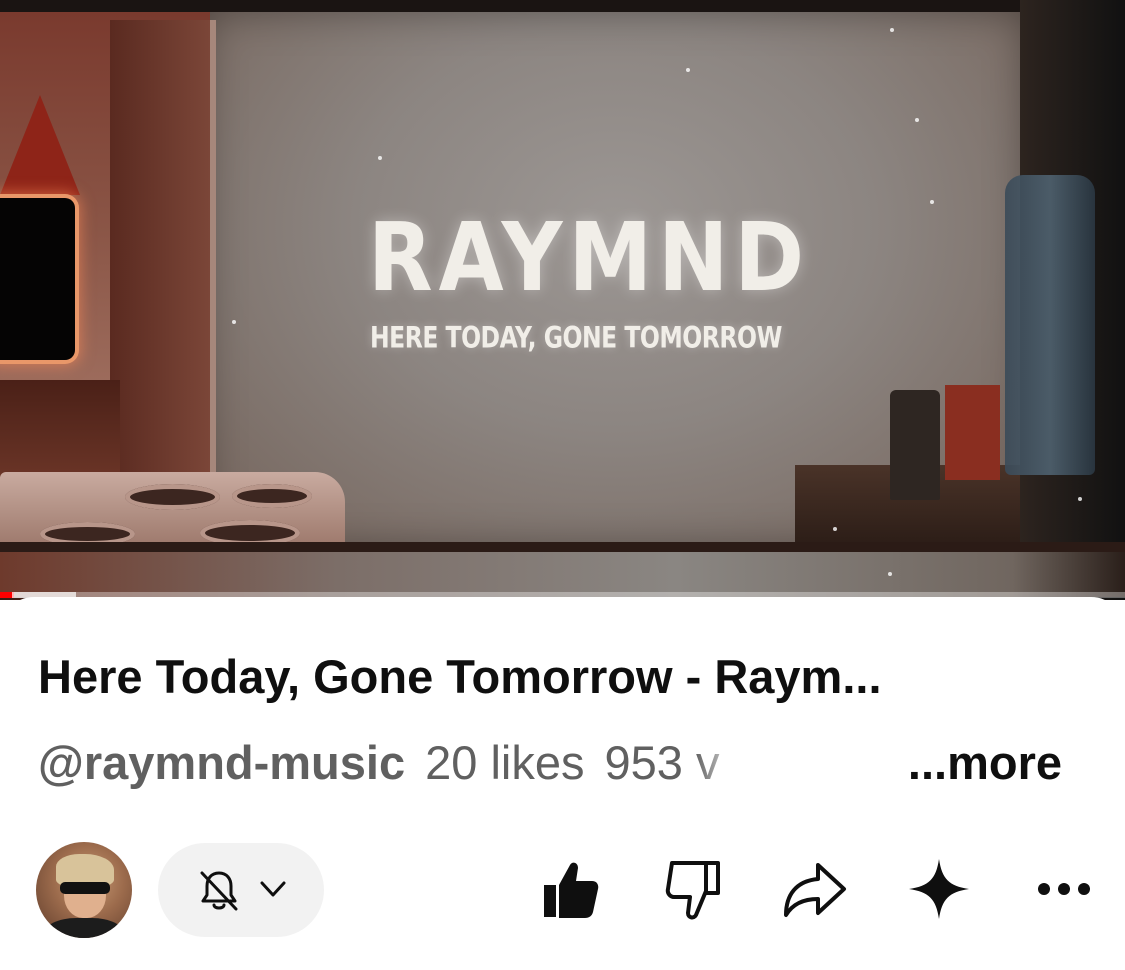 This screenshot has width=1125, height=970. Describe the element at coordinates (662, 762) in the screenshot. I see `view-count: 953 v` at that location.